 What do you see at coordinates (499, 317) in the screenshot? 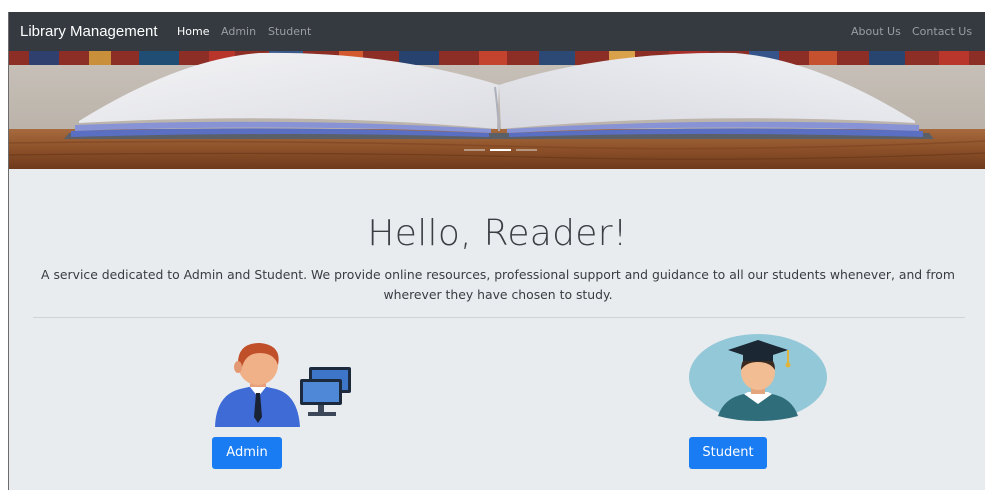
I see `hero-divider` at bounding box center [499, 317].